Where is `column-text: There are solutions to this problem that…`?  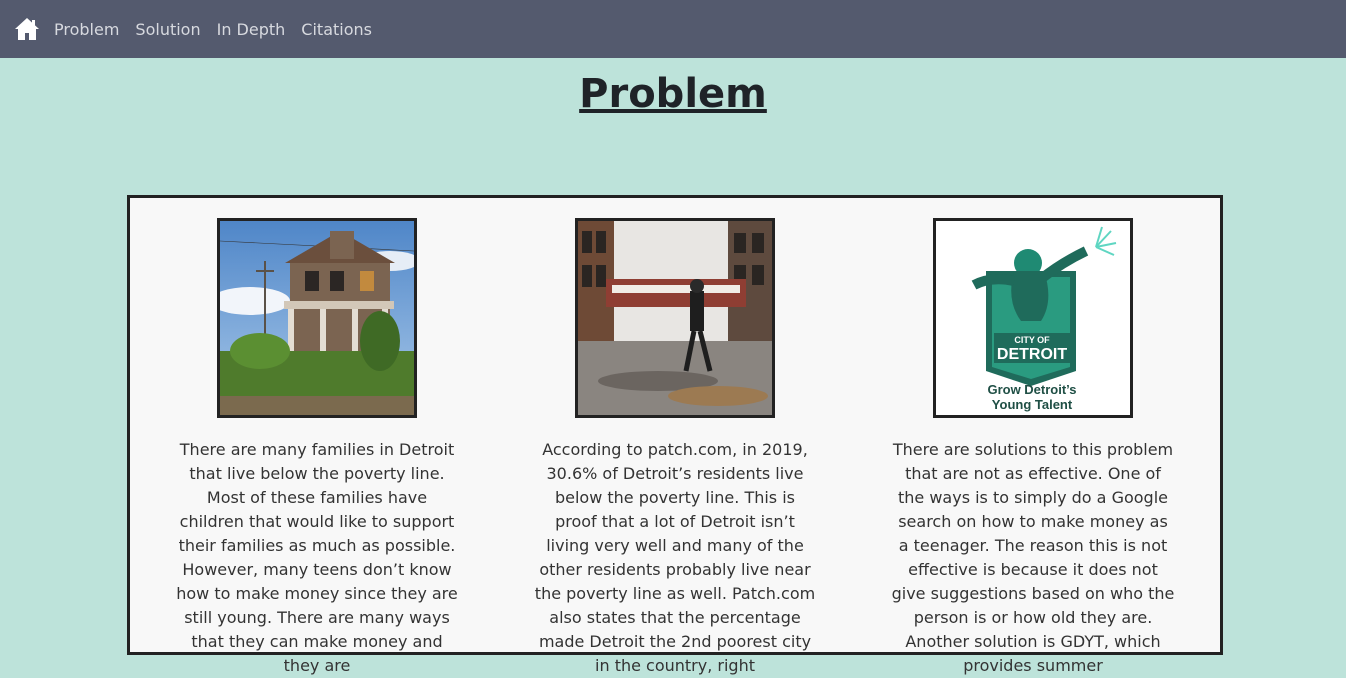
column-text: There are solutions to this problem that… is located at coordinates (1033, 557).